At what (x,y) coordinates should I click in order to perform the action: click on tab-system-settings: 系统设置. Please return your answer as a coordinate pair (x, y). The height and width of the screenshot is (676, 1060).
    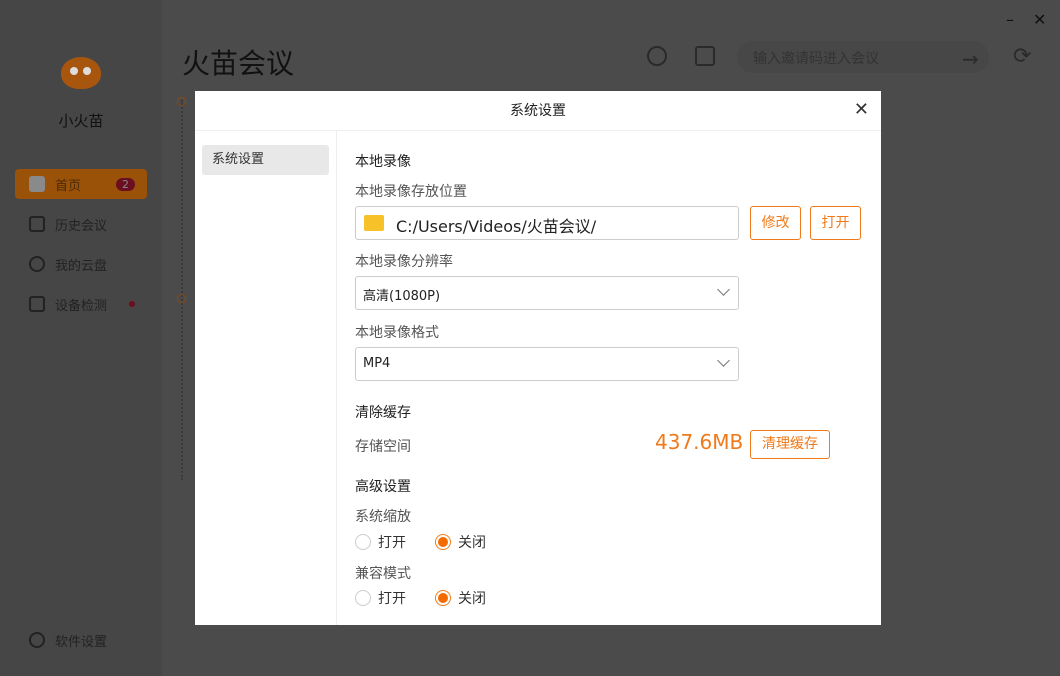
    Looking at the image, I should click on (265, 160).